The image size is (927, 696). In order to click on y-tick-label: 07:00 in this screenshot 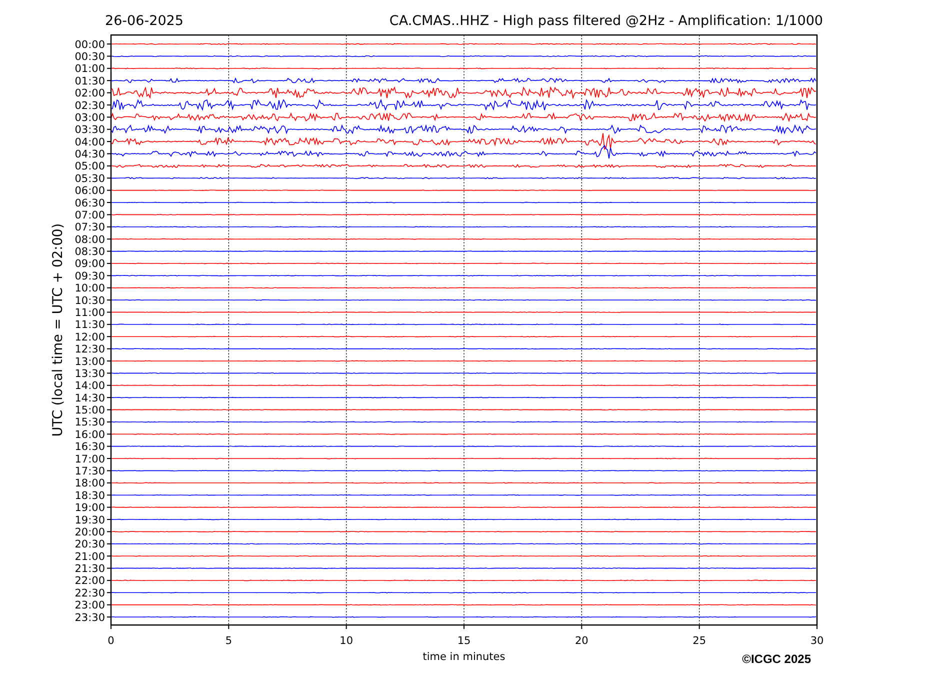, I will do `click(89, 215)`.